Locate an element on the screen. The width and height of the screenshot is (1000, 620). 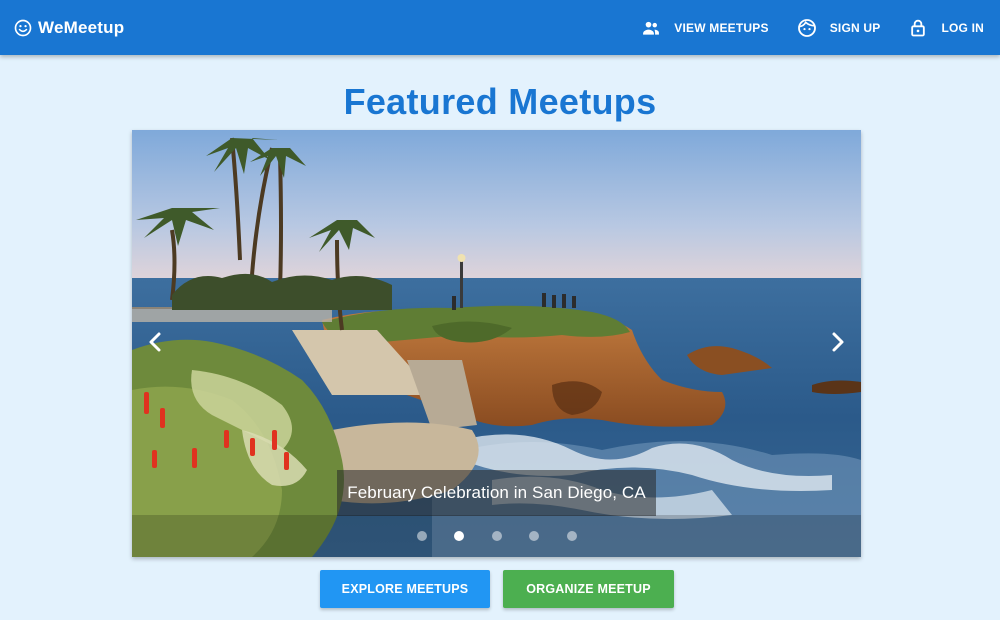
nav-view-meetups-label: VIEW MEETUPS is located at coordinates (721, 27).